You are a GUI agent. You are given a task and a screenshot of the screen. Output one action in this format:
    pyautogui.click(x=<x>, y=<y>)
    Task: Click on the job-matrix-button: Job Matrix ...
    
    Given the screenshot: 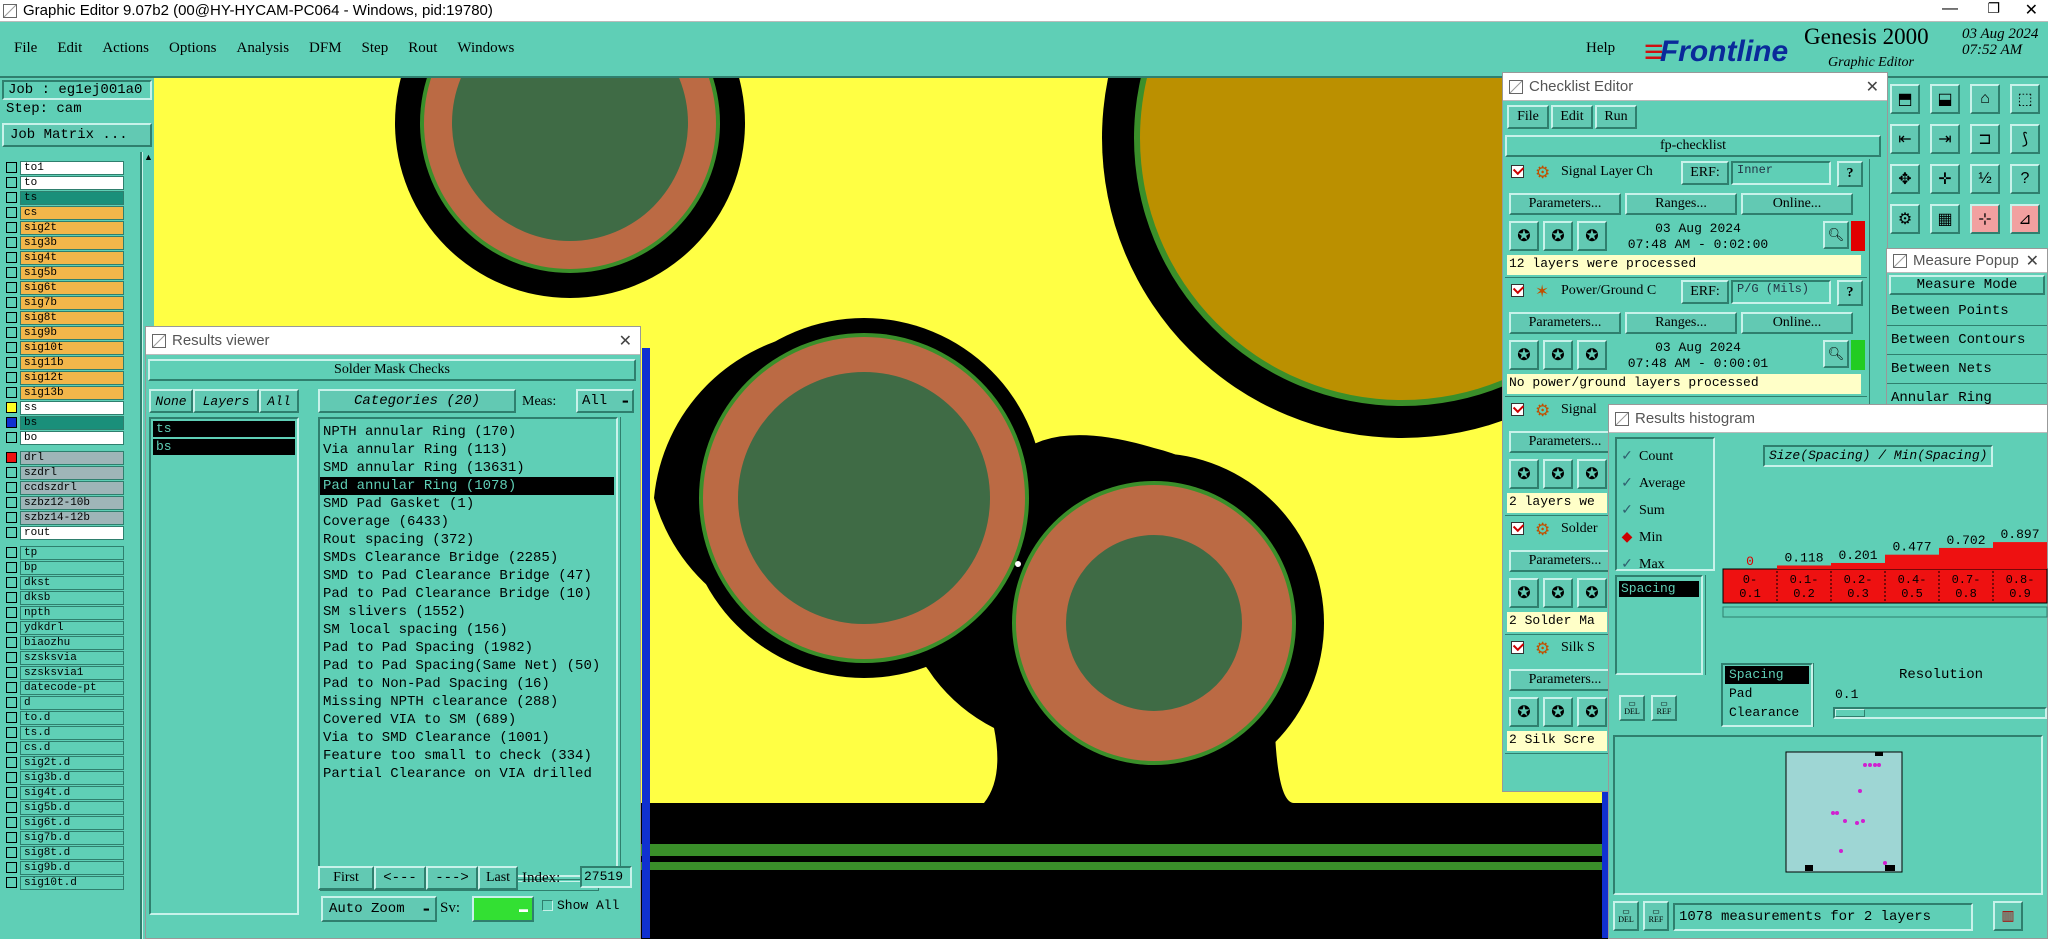 What is the action you would take?
    pyautogui.click(x=77, y=135)
    